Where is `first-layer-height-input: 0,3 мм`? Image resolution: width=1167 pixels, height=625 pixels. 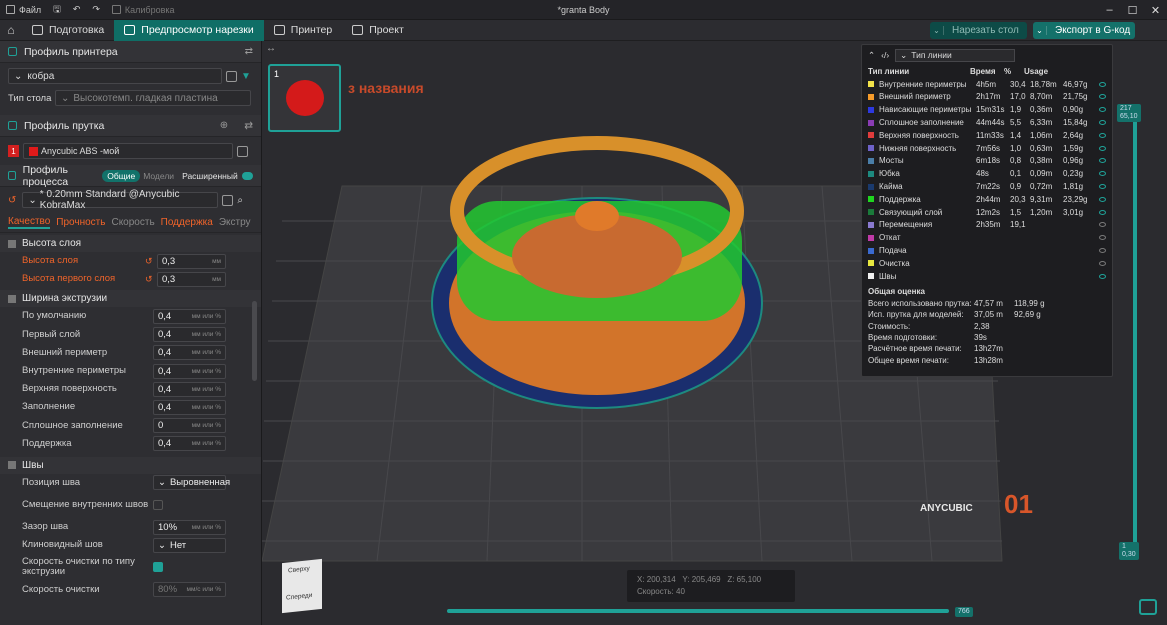 first-layer-height-input: 0,3 мм is located at coordinates (191, 279).